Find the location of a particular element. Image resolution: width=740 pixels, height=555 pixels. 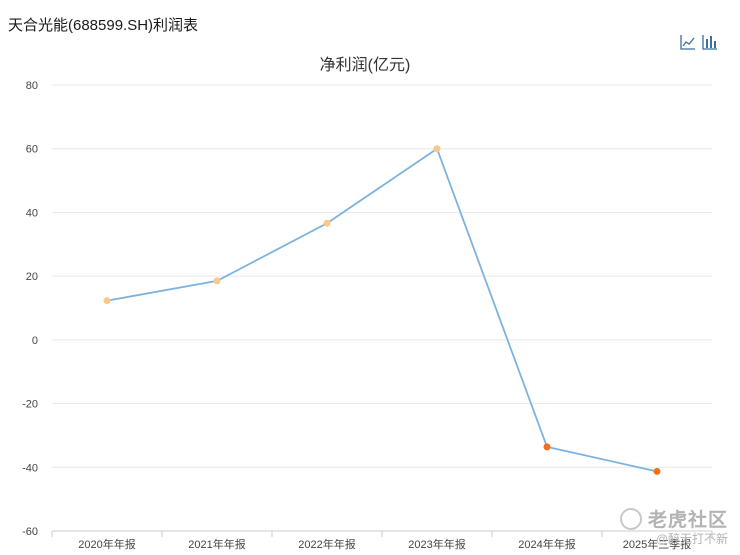

x-tick-label: 2022年年报 is located at coordinates (326, 544).